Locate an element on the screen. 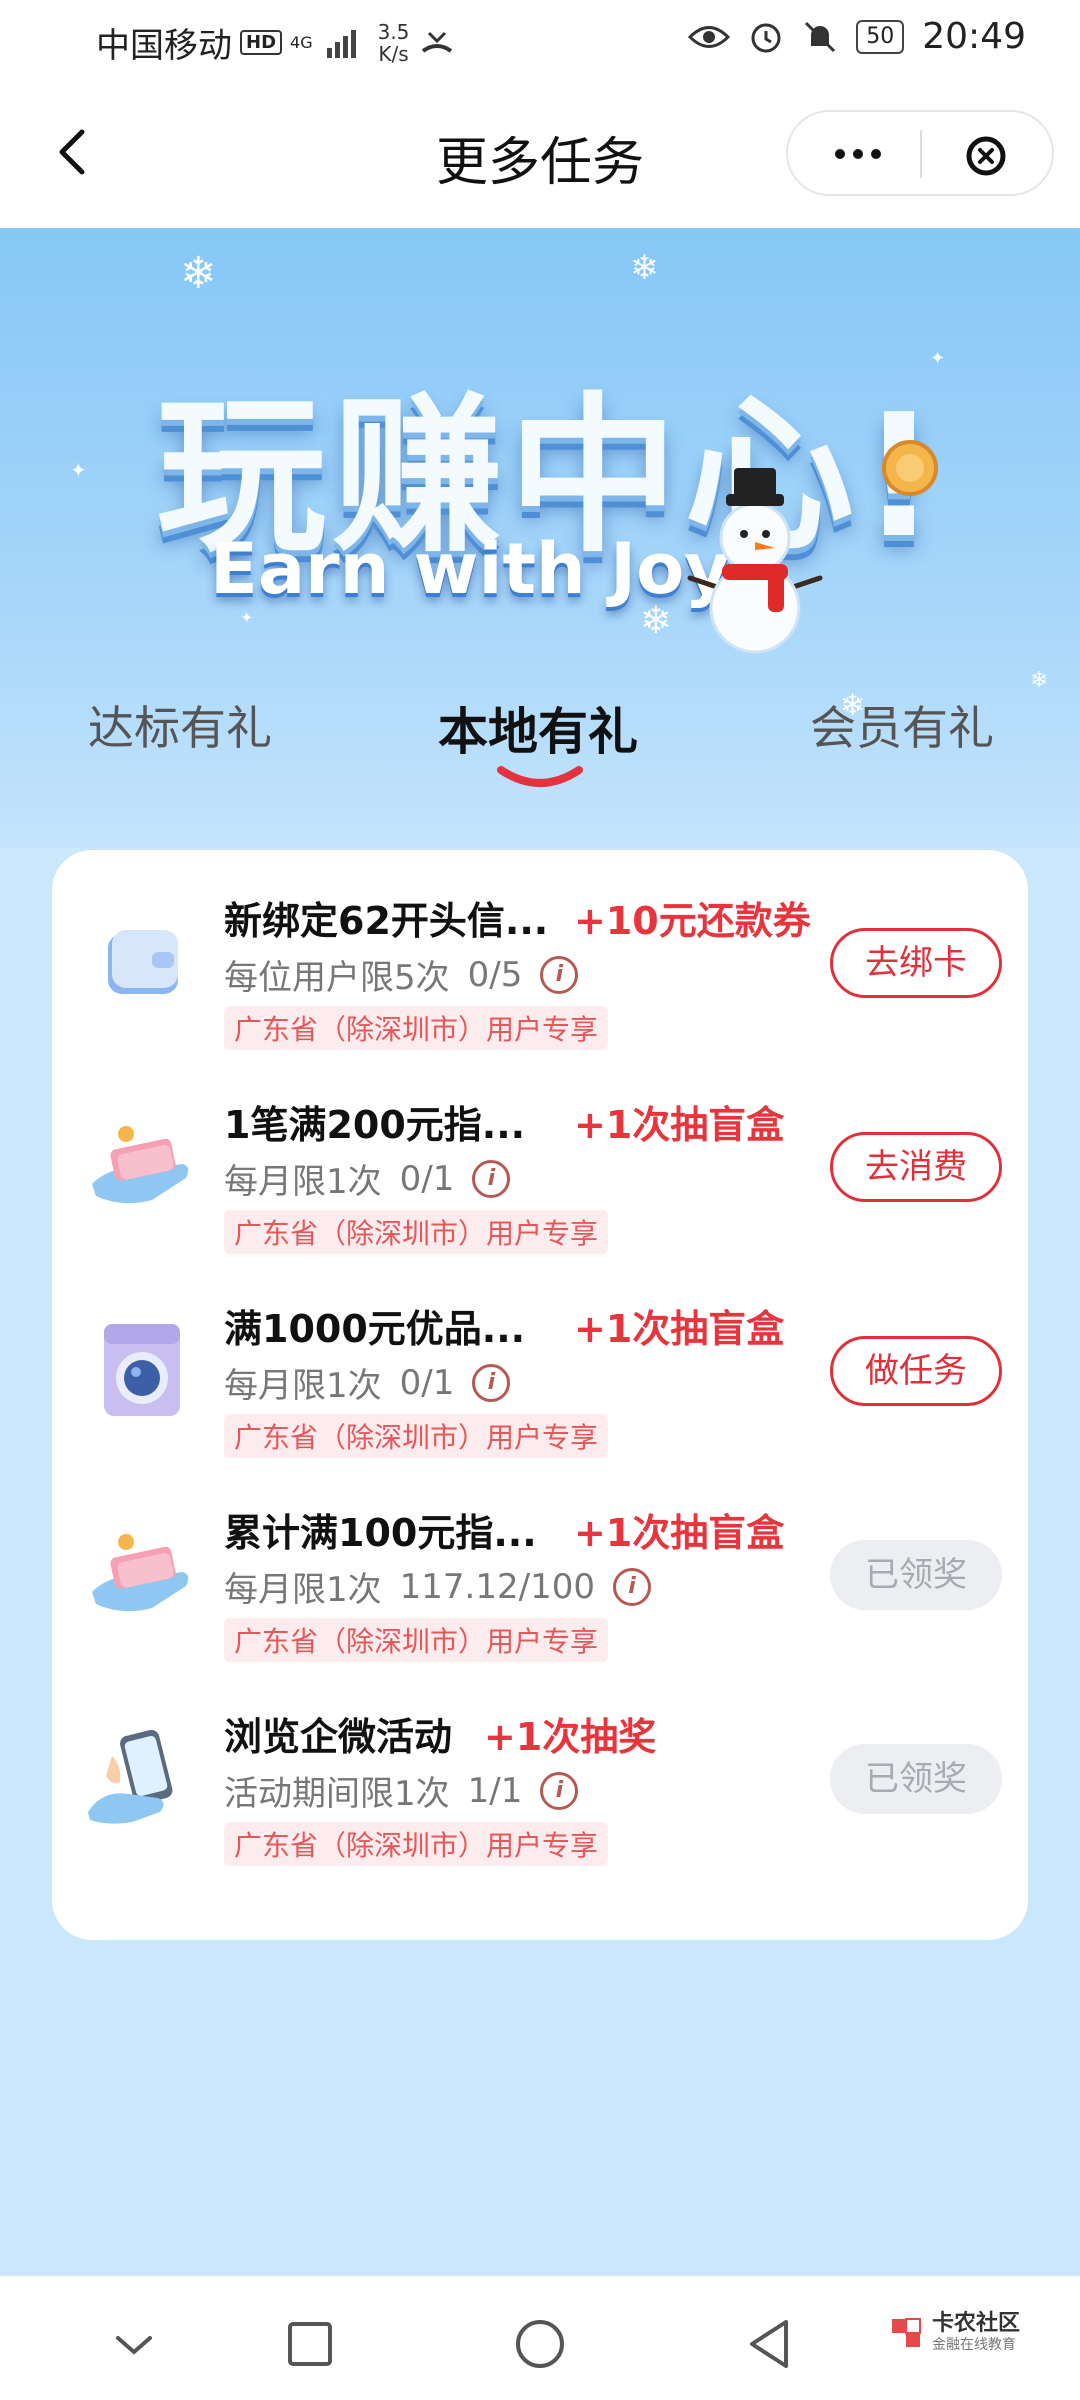 This screenshot has height=2400, width=1080. task-limit: 每月限1次 117.12/100 i is located at coordinates (437, 1586).